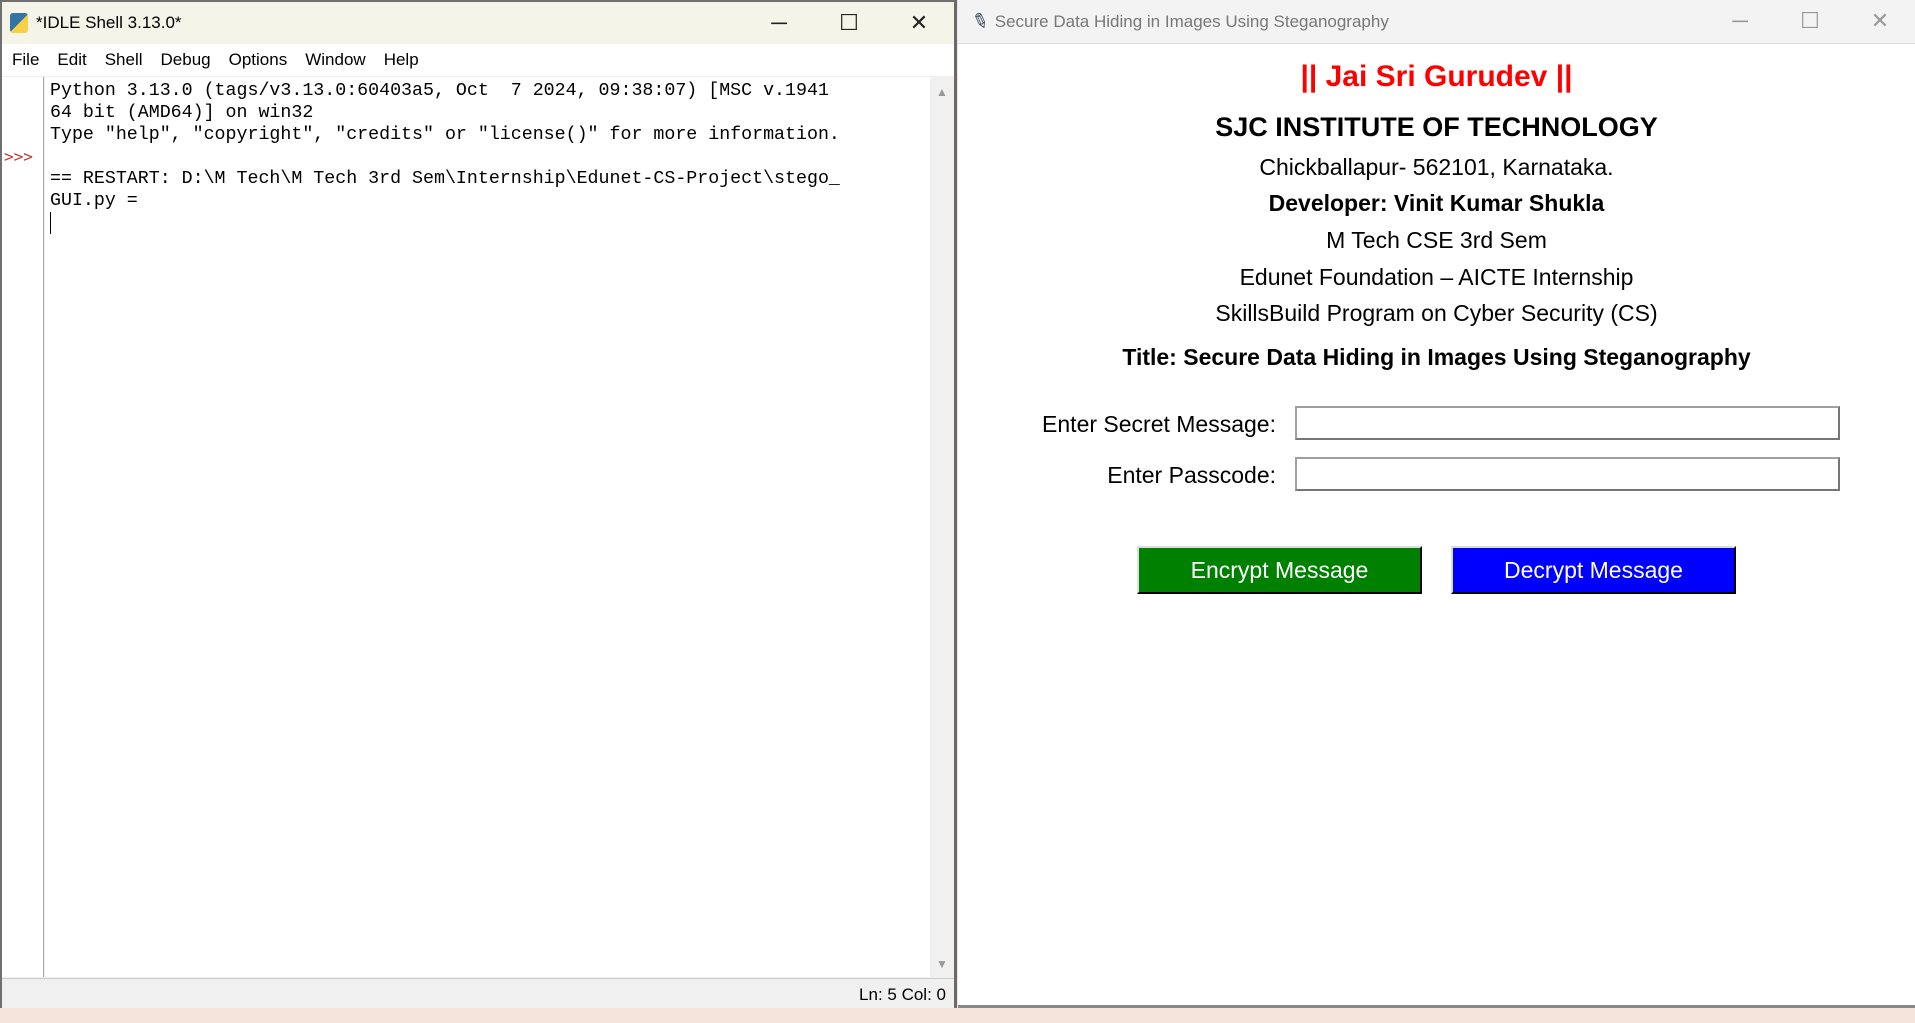  What do you see at coordinates (1567, 474) in the screenshot?
I see `passcode-input` at bounding box center [1567, 474].